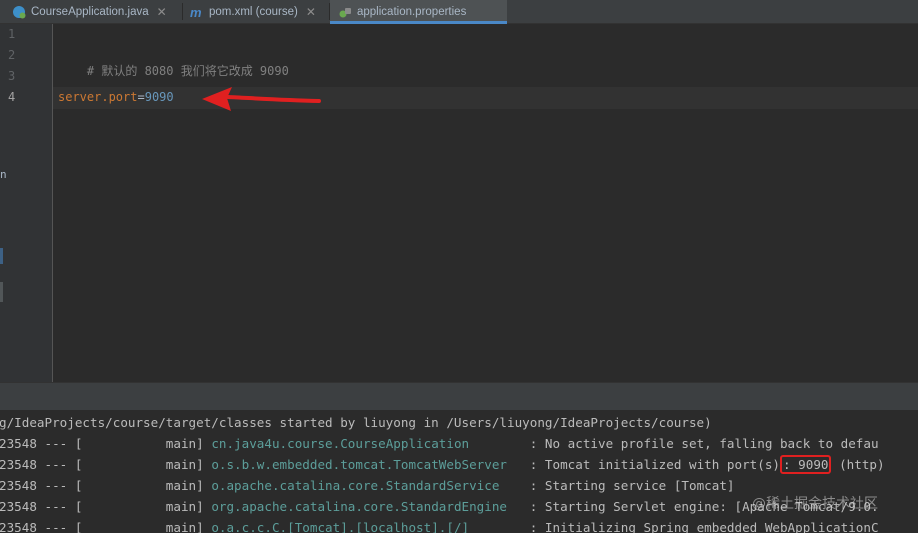 This screenshot has height=533, width=918. What do you see at coordinates (412, 11) in the screenshot?
I see `tab-label: application.properties` at bounding box center [412, 11].